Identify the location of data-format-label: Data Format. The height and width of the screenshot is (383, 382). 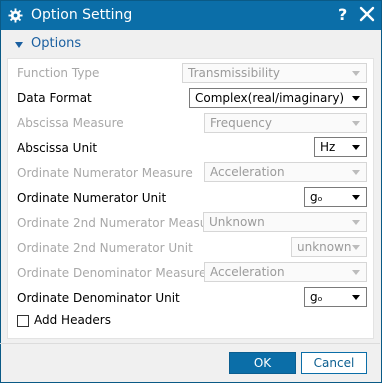
(54, 98).